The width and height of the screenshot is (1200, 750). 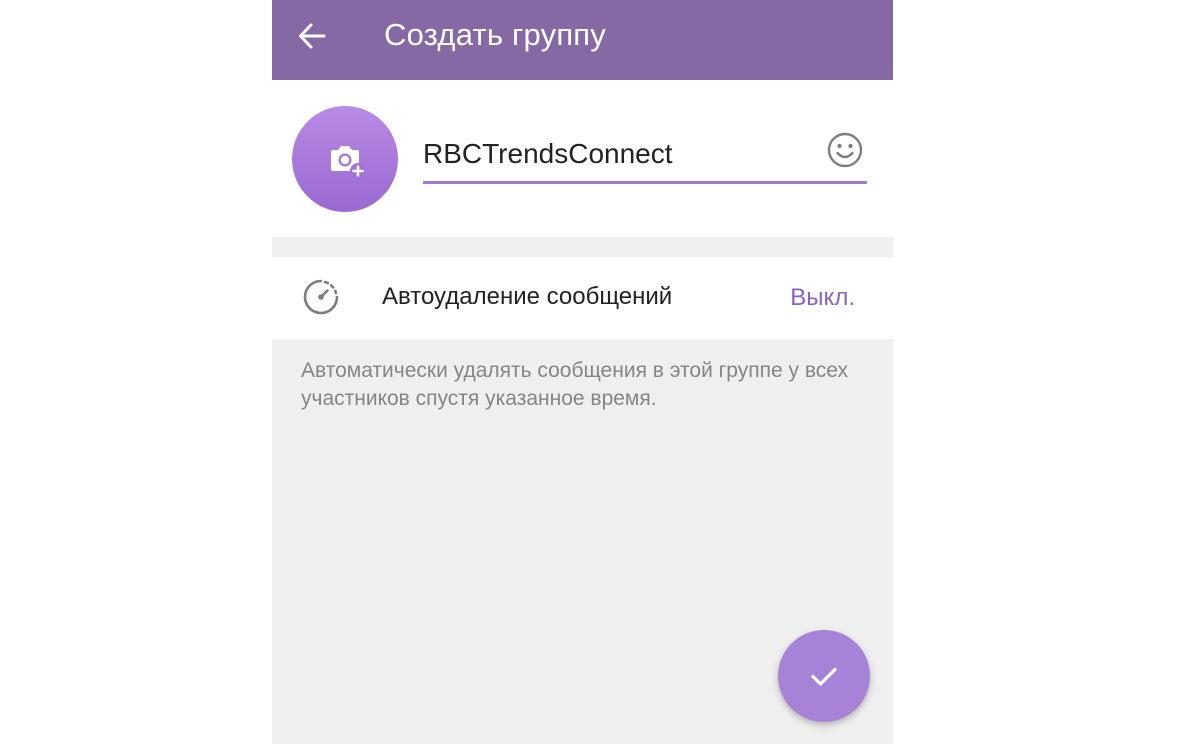 I want to click on auto-delete-row: Автоудаление сообщений Выкл., so click(x=582, y=298).